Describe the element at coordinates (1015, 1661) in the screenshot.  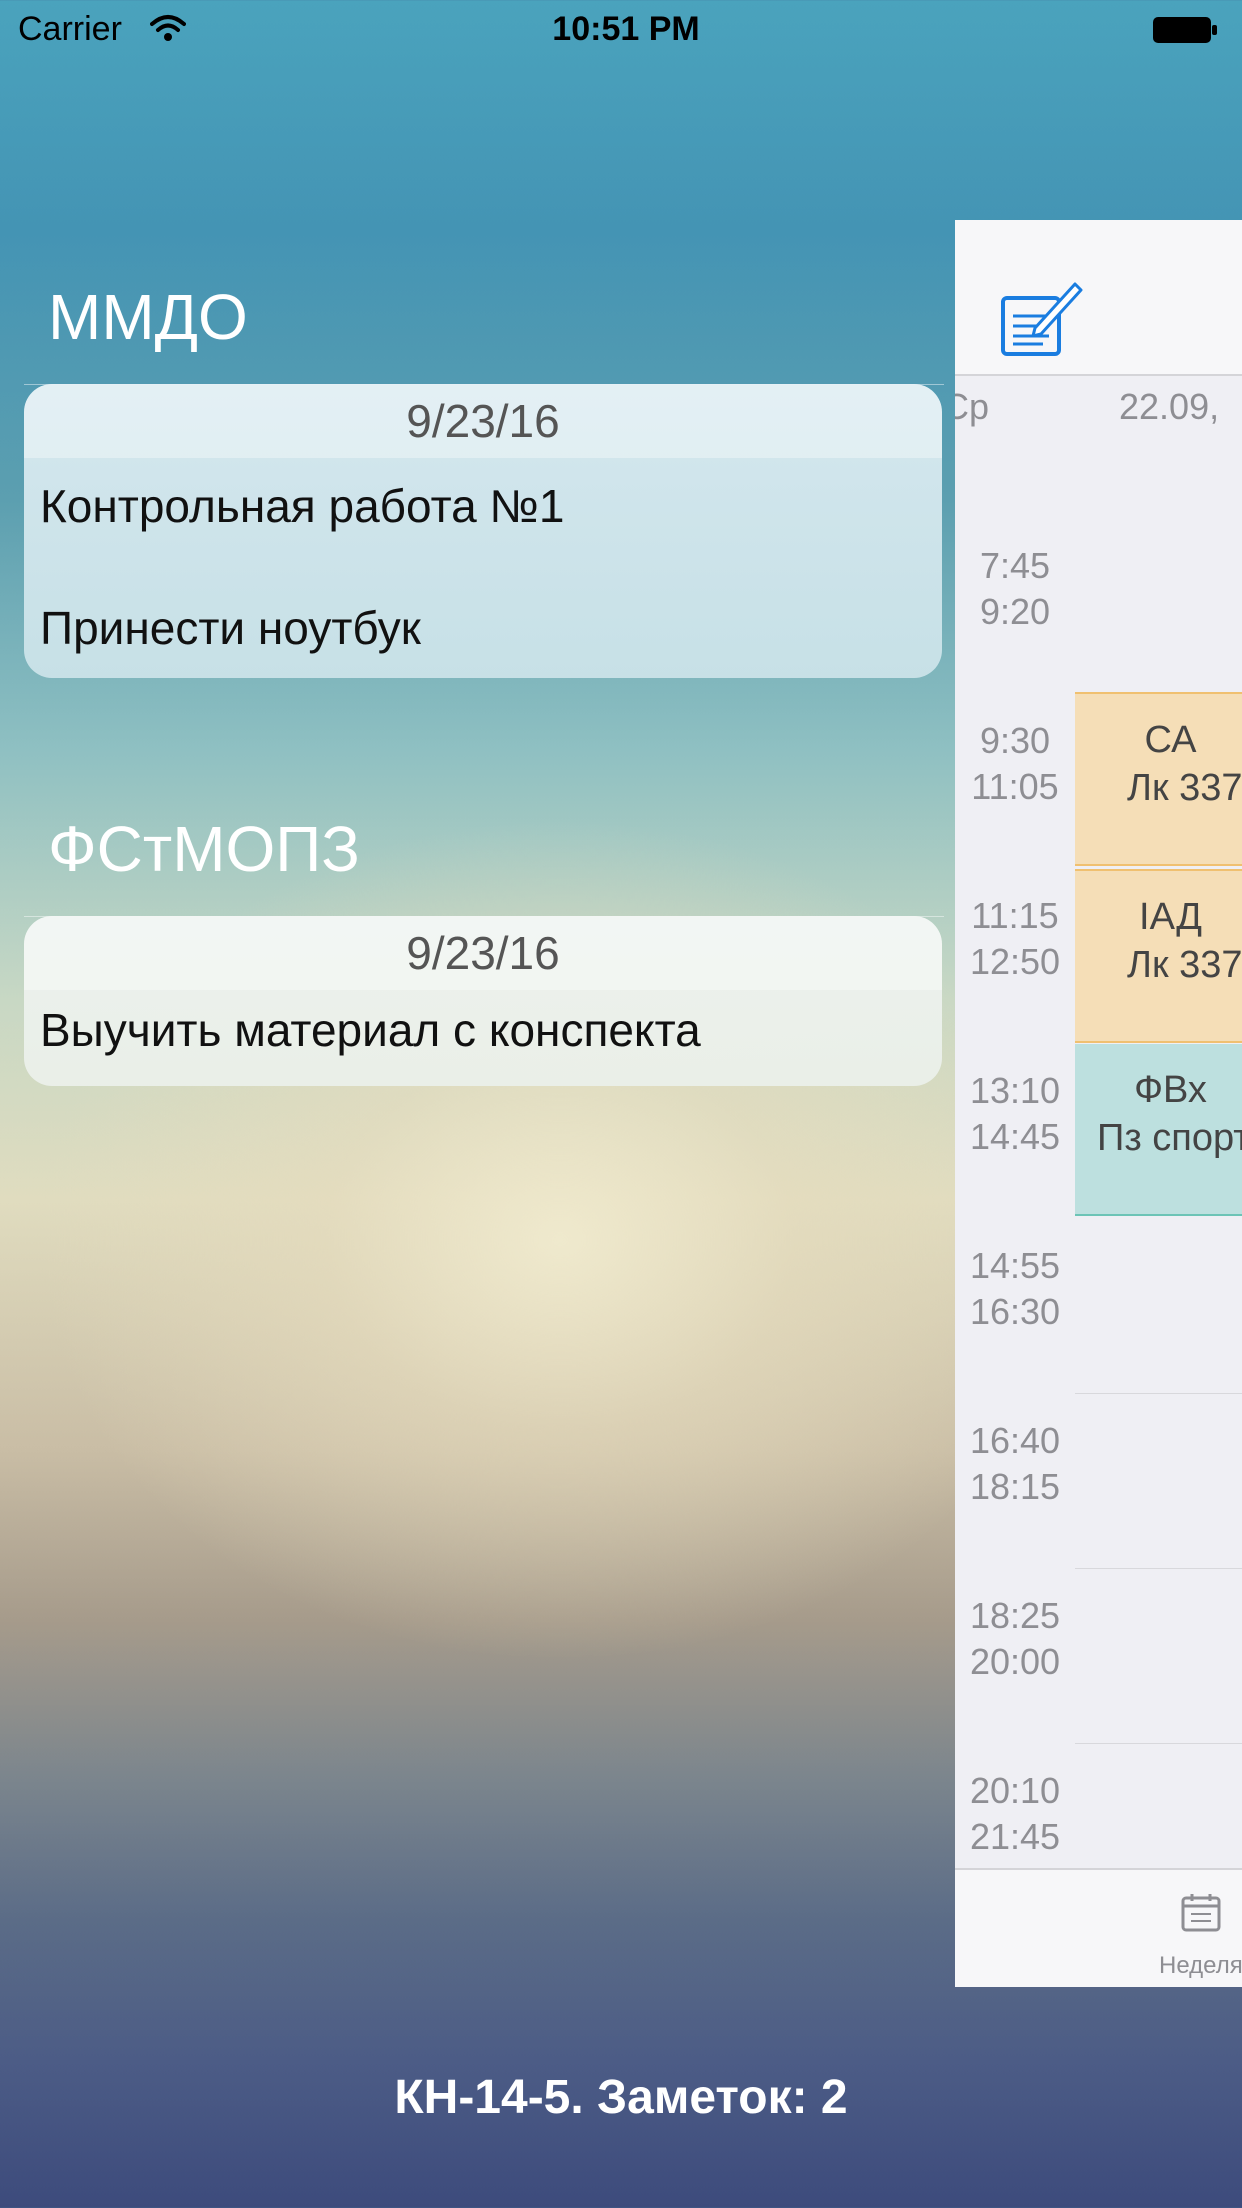
I see `slot-end: 20:00` at that location.